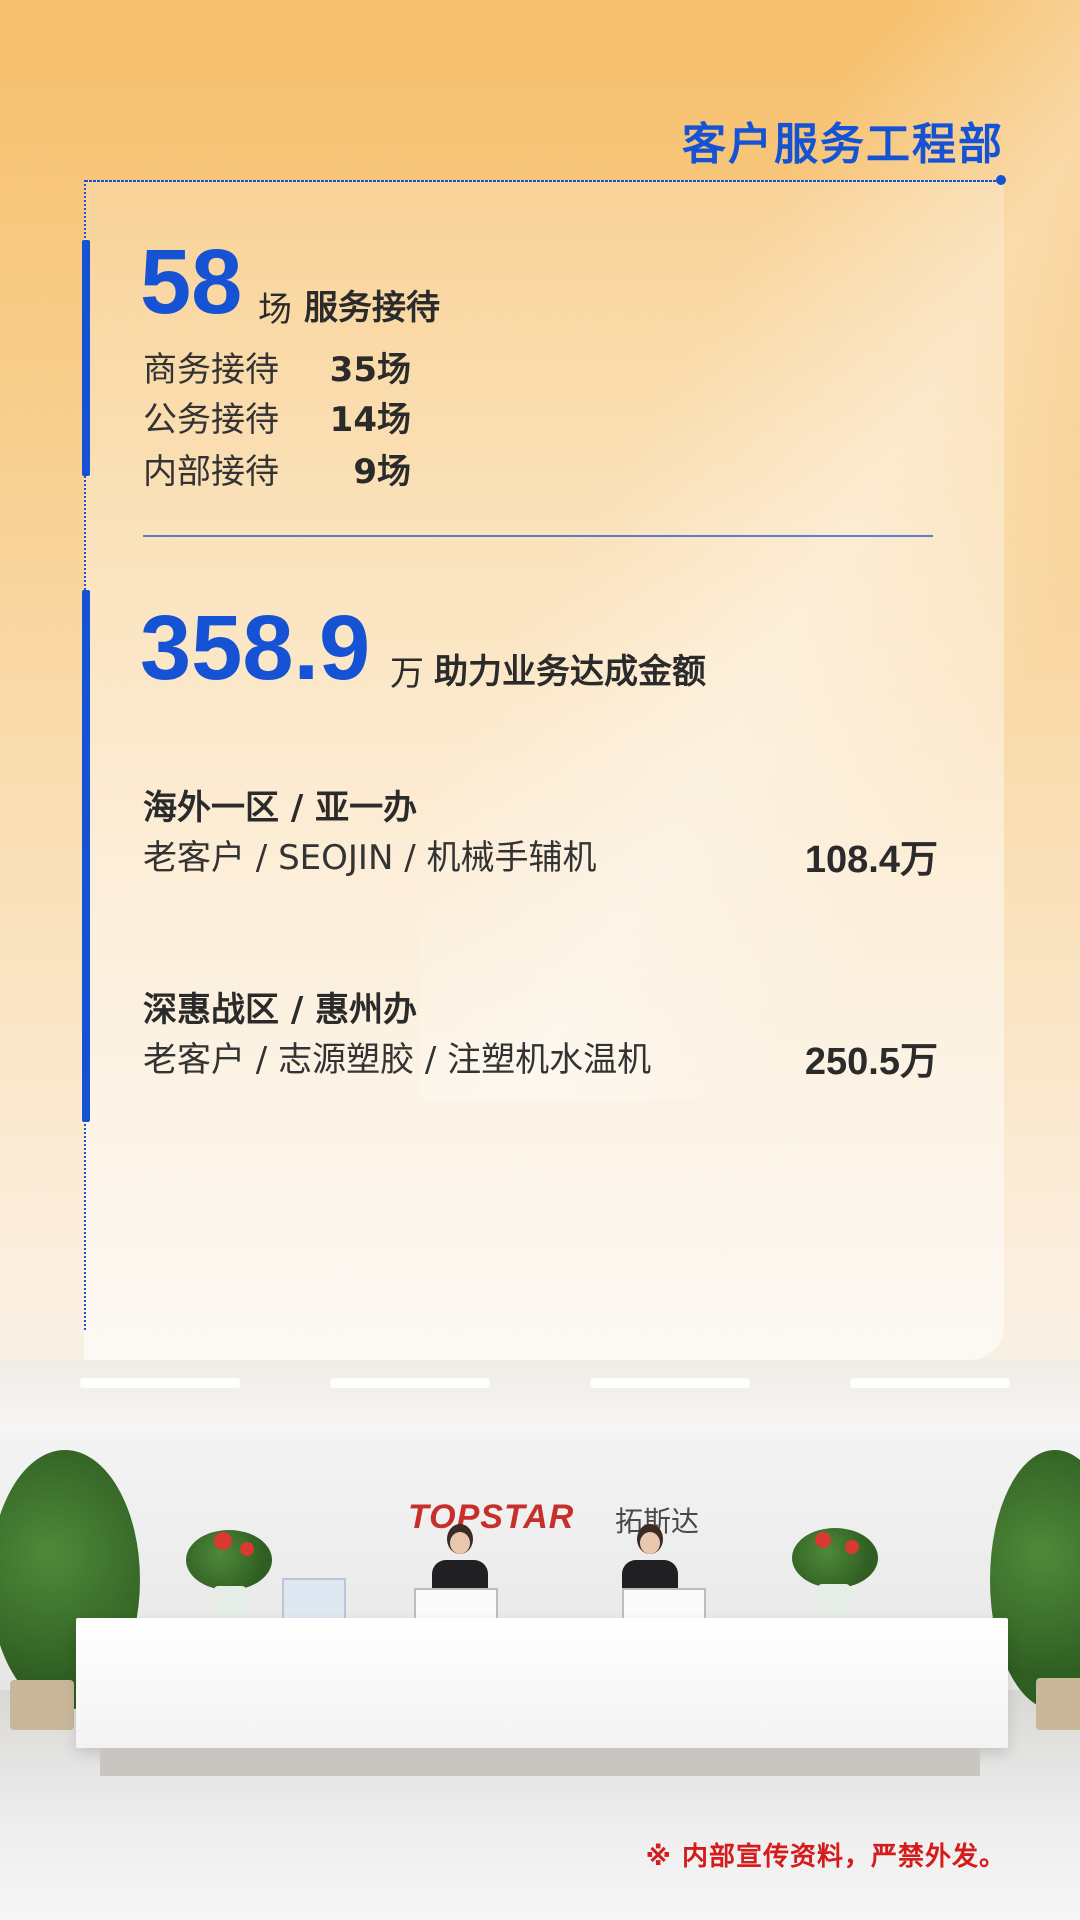 This screenshot has height=1920, width=1080. What do you see at coordinates (211, 472) in the screenshot?
I see `reception-item-label: 内部接待` at bounding box center [211, 472].